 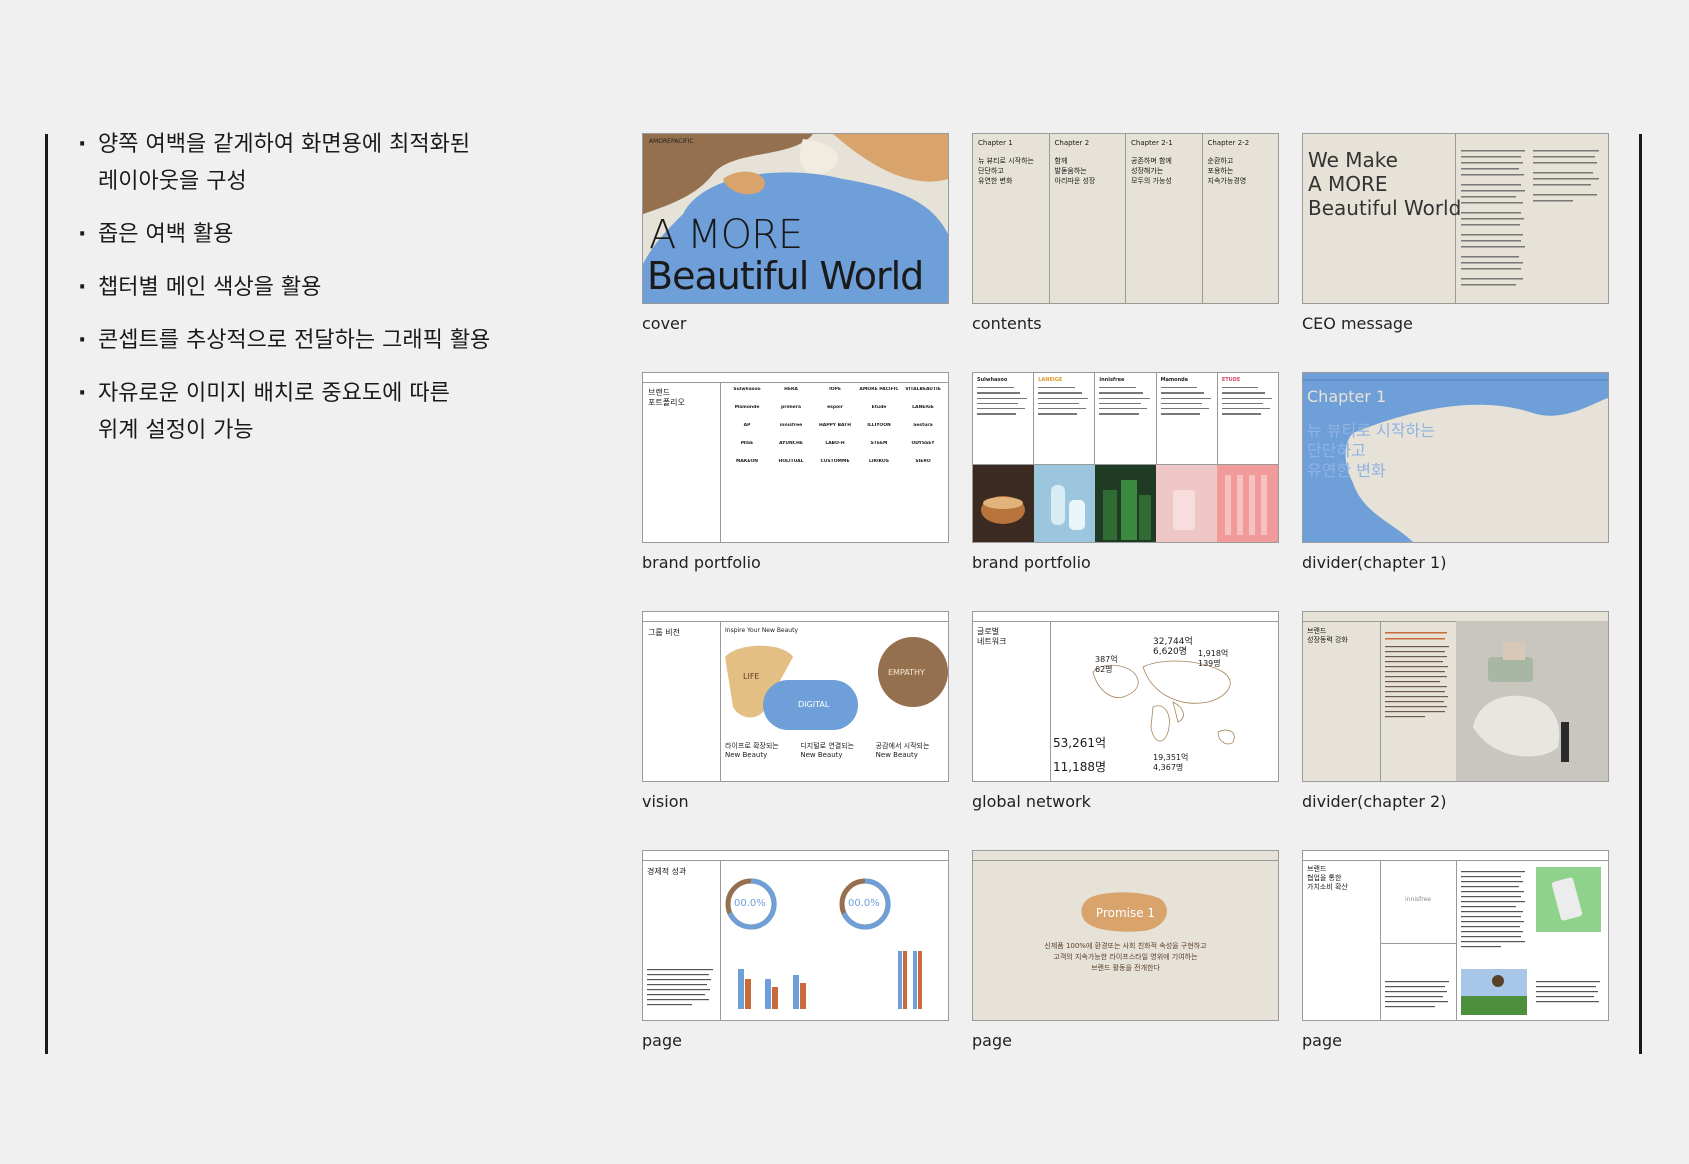 What do you see at coordinates (791, 407) in the screenshot?
I see `brand-logo: primera` at bounding box center [791, 407].